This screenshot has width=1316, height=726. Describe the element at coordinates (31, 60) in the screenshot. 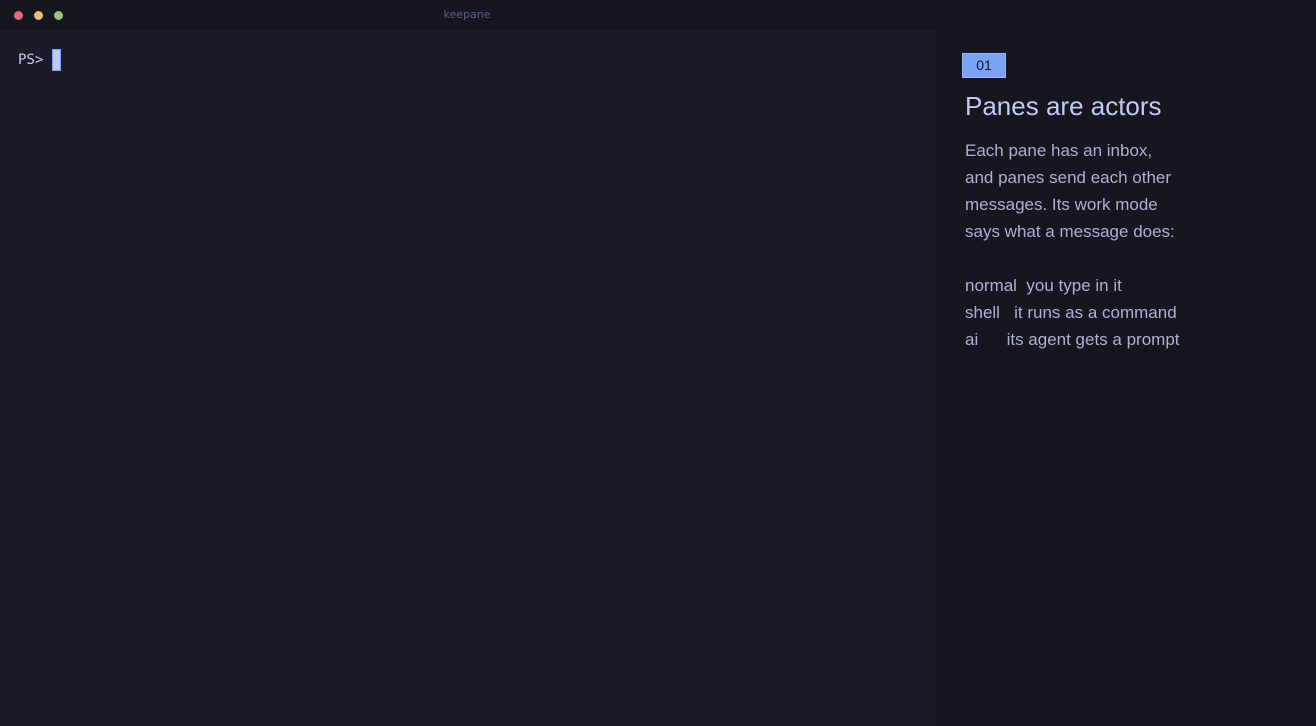

I see `prompt-label: PS>` at that location.